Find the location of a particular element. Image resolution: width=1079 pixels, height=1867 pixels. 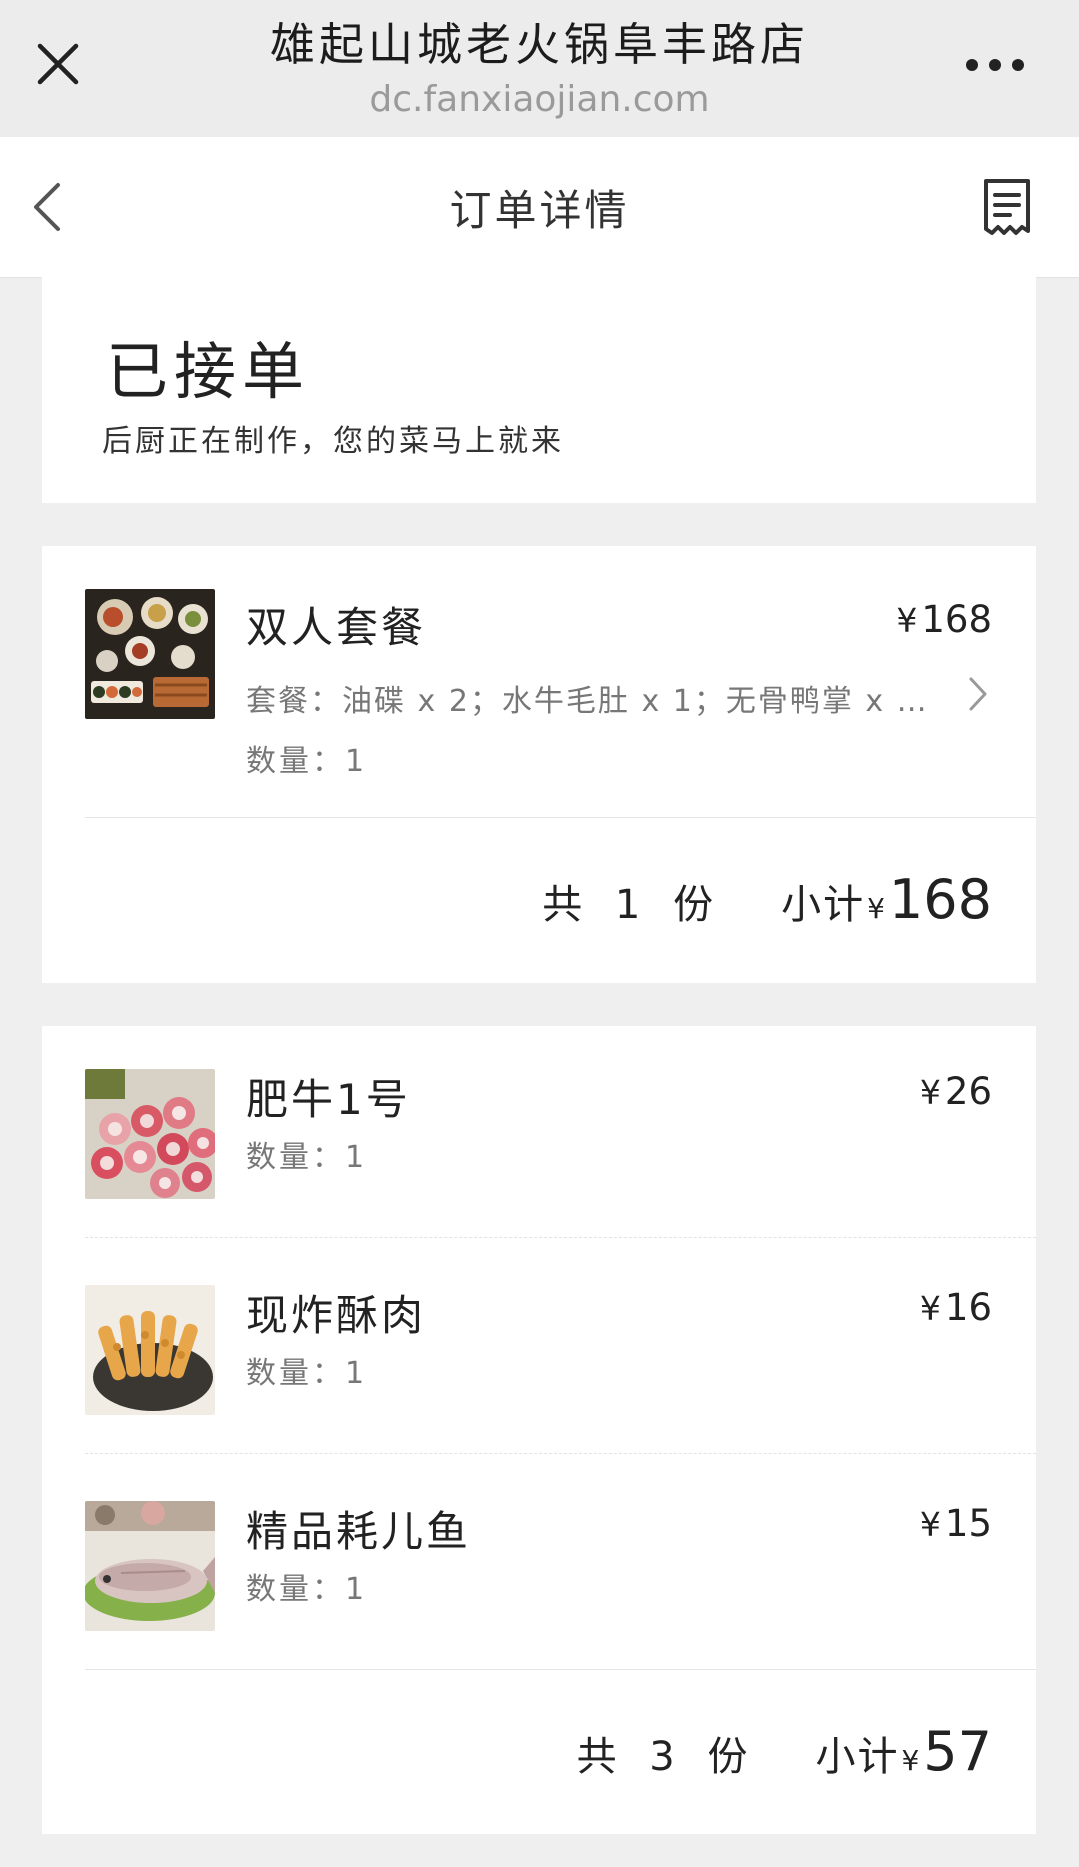

item-name: 肥牛1号 is located at coordinates (328, 1099).